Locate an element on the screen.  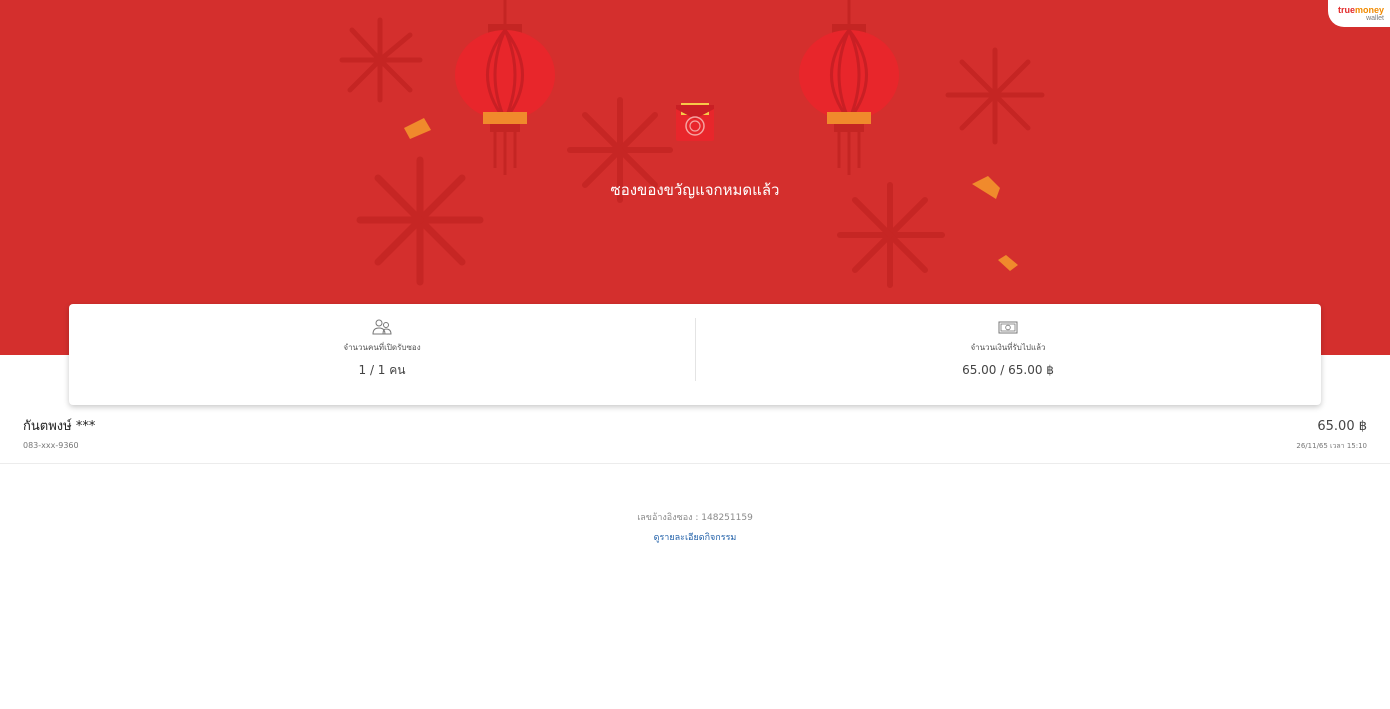
brand-name: truemoney is located at coordinates (1360, 10).